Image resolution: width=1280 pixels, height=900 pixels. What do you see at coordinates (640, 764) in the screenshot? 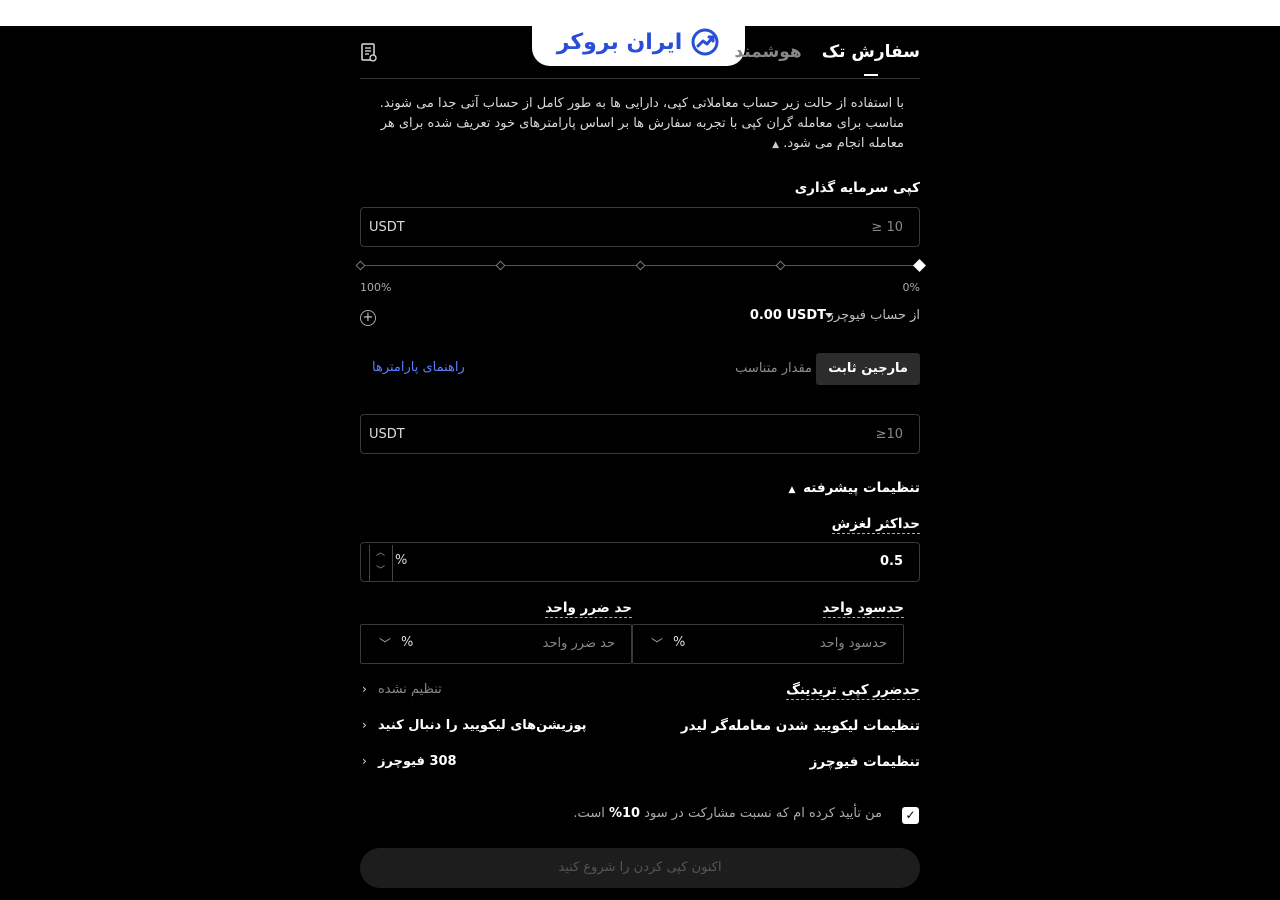
I see `futures-settings-row: تنظیمات فیوچرز 308 فیوچرز ‹` at bounding box center [640, 764].